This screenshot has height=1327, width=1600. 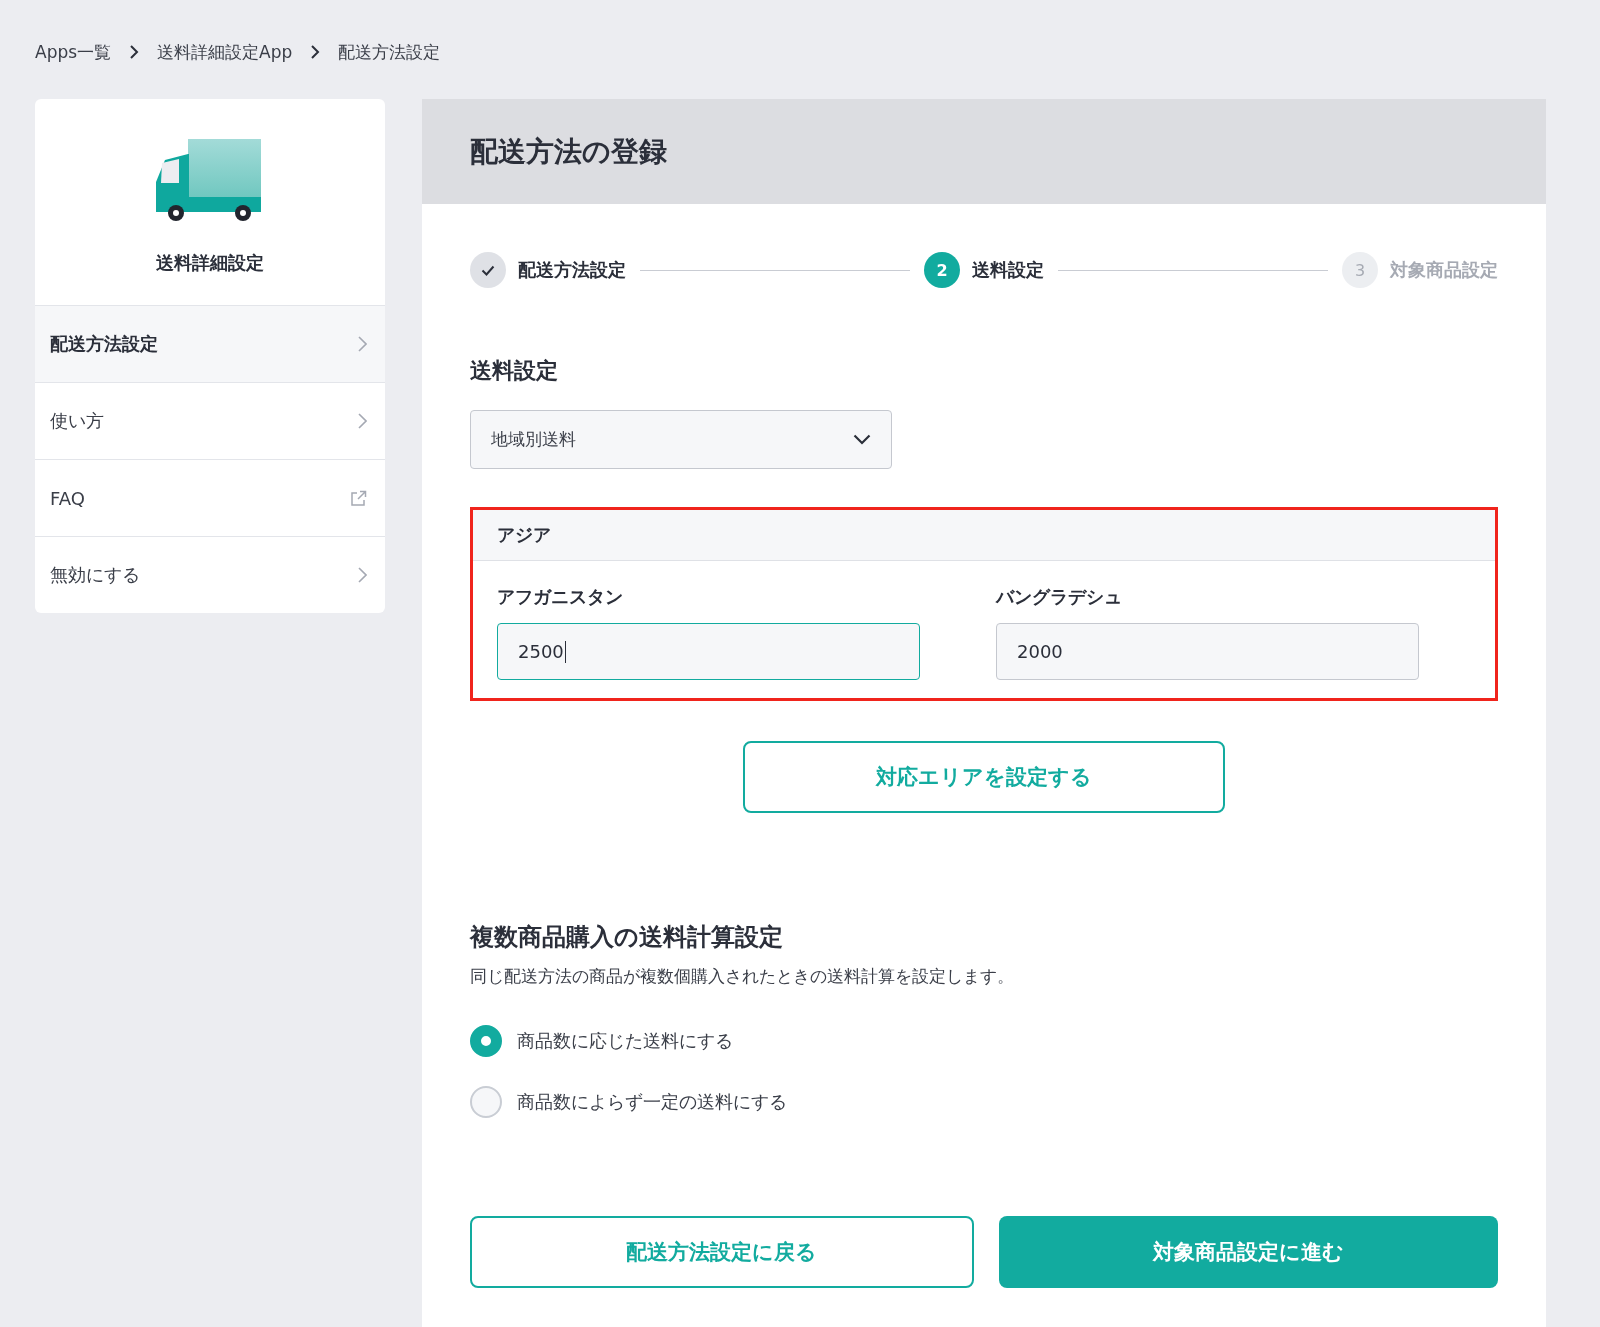 What do you see at coordinates (1059, 597) in the screenshot?
I see `field-label: バングラデシュ` at bounding box center [1059, 597].